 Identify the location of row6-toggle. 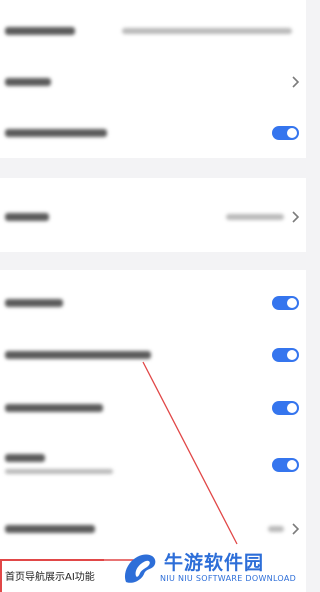
(285, 355).